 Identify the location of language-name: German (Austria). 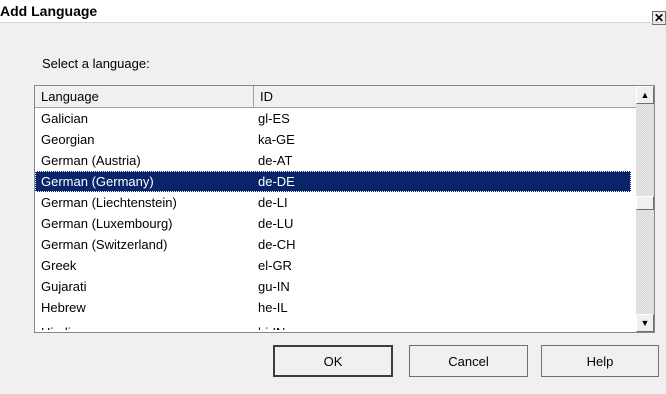
(91, 160).